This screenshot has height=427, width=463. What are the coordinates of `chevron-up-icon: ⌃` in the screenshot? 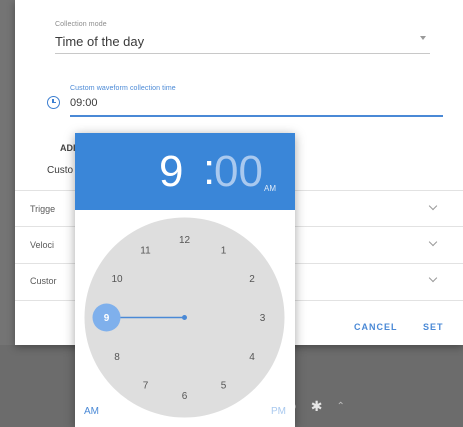 It's located at (340, 406).